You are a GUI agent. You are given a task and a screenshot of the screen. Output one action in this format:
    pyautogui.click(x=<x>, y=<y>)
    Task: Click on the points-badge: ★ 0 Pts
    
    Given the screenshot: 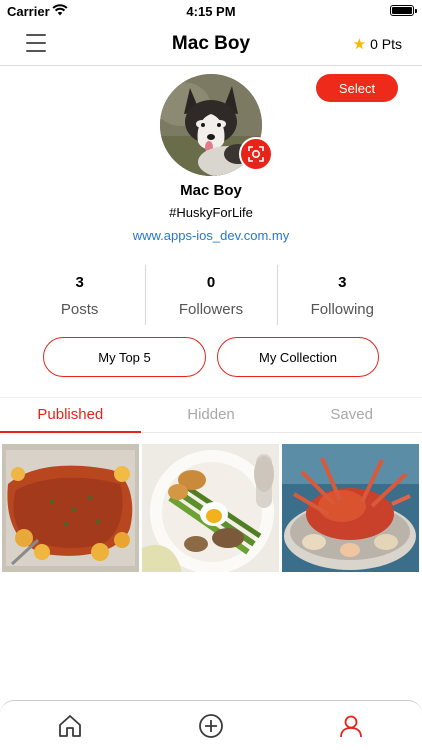 What is the action you would take?
    pyautogui.click(x=377, y=44)
    